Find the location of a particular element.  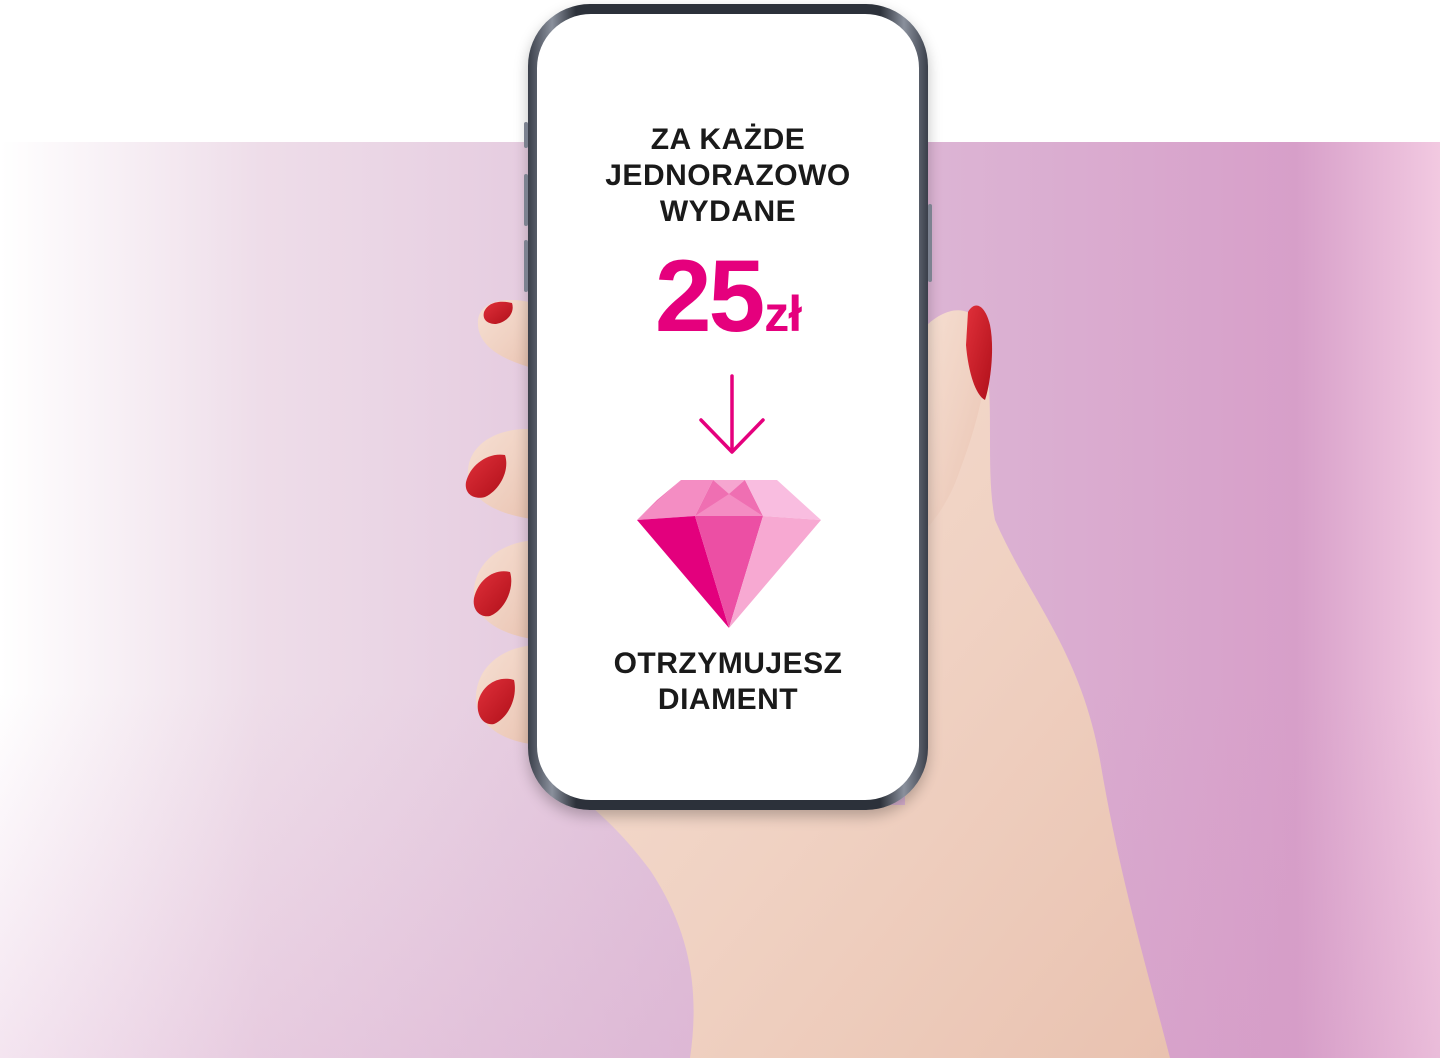

footer-line-2: DIAMENT is located at coordinates (728, 699).